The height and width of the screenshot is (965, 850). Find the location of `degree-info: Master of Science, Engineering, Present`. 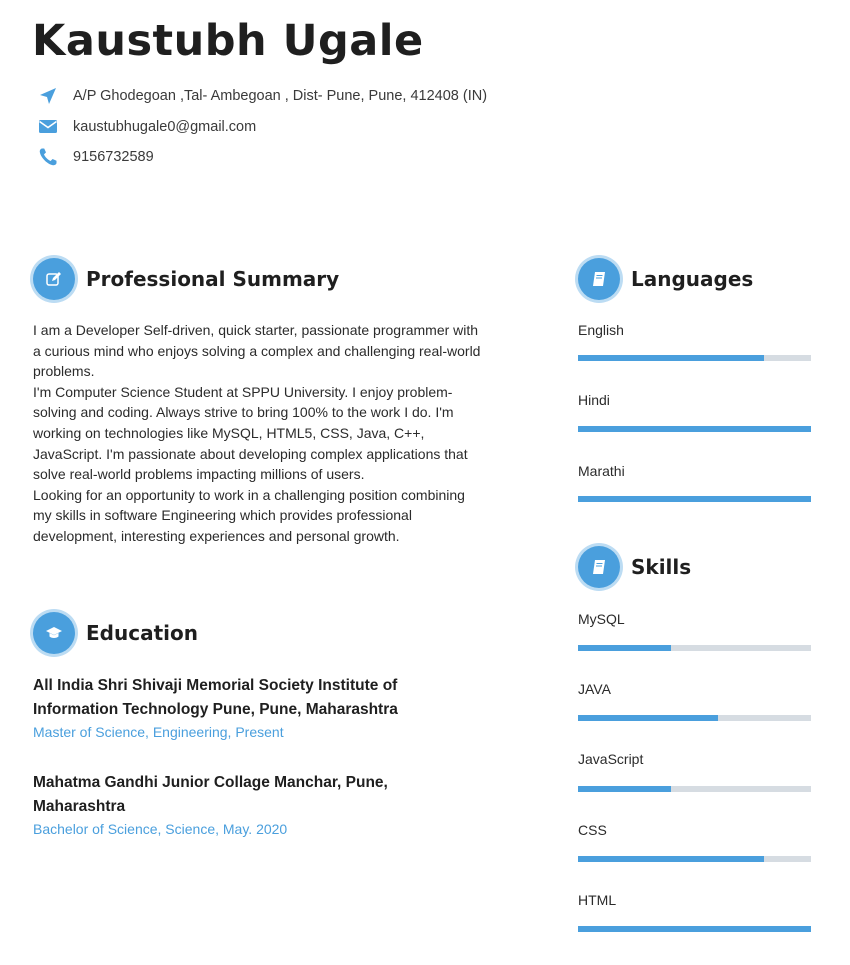

degree-info: Master of Science, Engineering, Present is located at coordinates (158, 732).